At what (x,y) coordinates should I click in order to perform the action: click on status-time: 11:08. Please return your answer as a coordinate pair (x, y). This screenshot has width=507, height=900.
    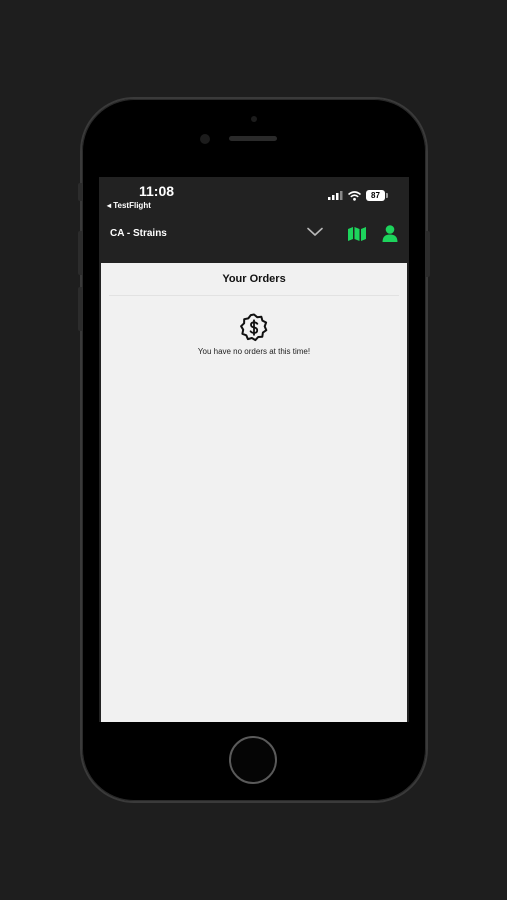
    Looking at the image, I should click on (157, 191).